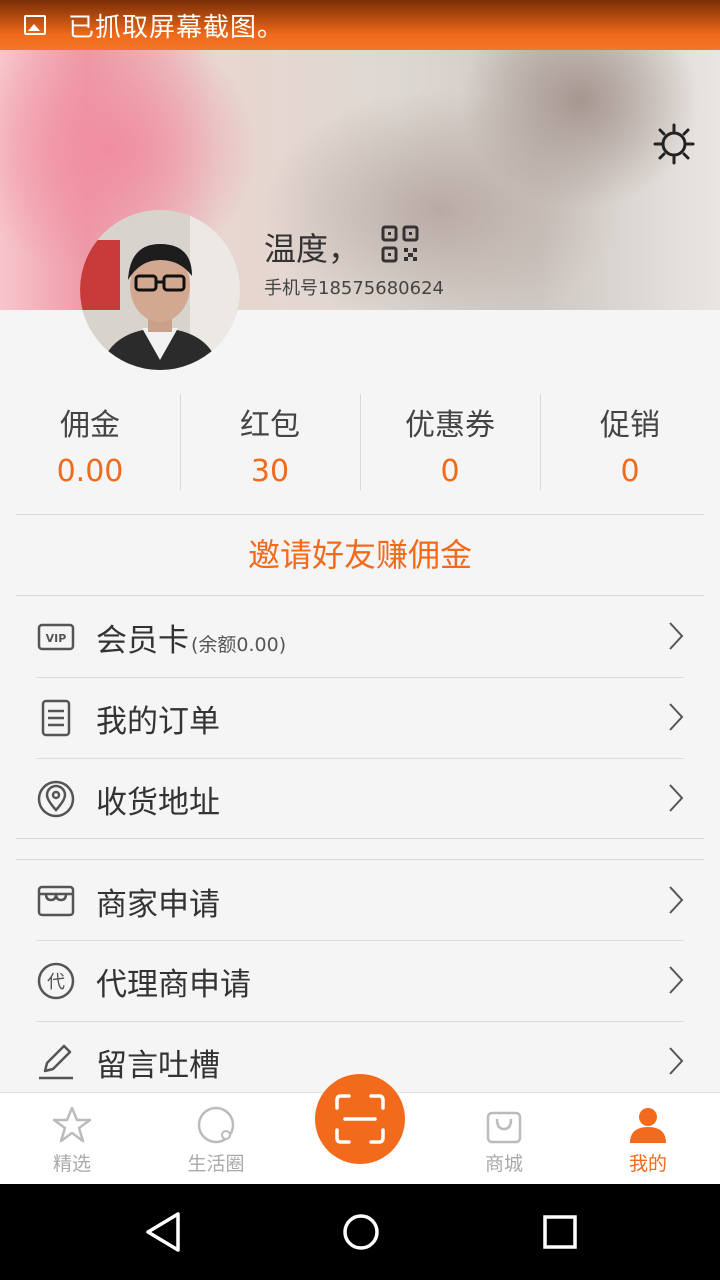  What do you see at coordinates (360, 637) in the screenshot?
I see `menu-item-vip-card: VIP 会员卡 (余额0.00)` at bounding box center [360, 637].